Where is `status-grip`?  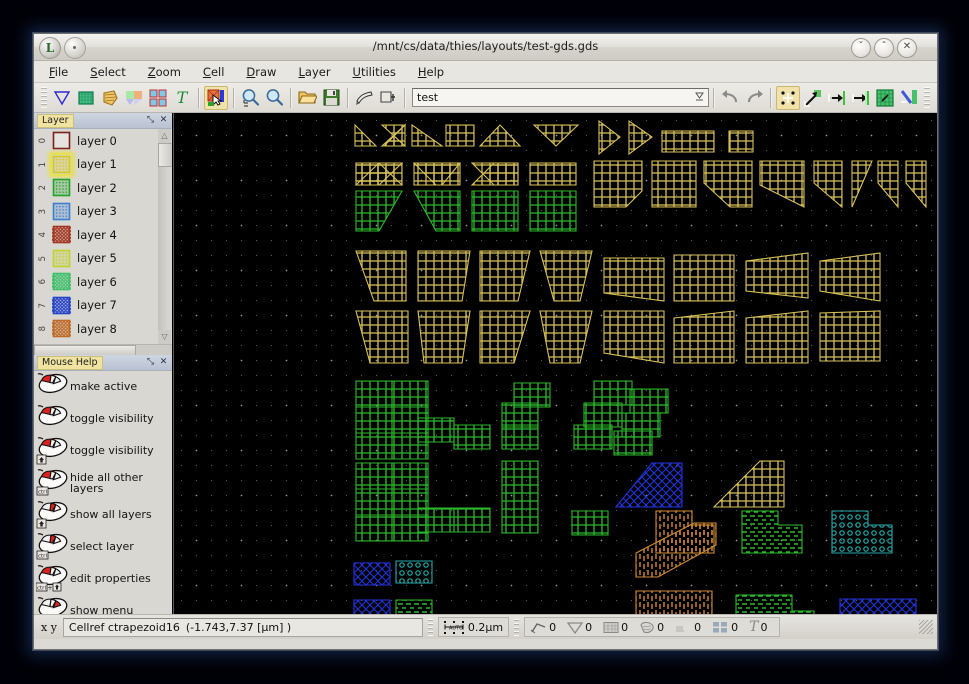 status-grip is located at coordinates (430, 627).